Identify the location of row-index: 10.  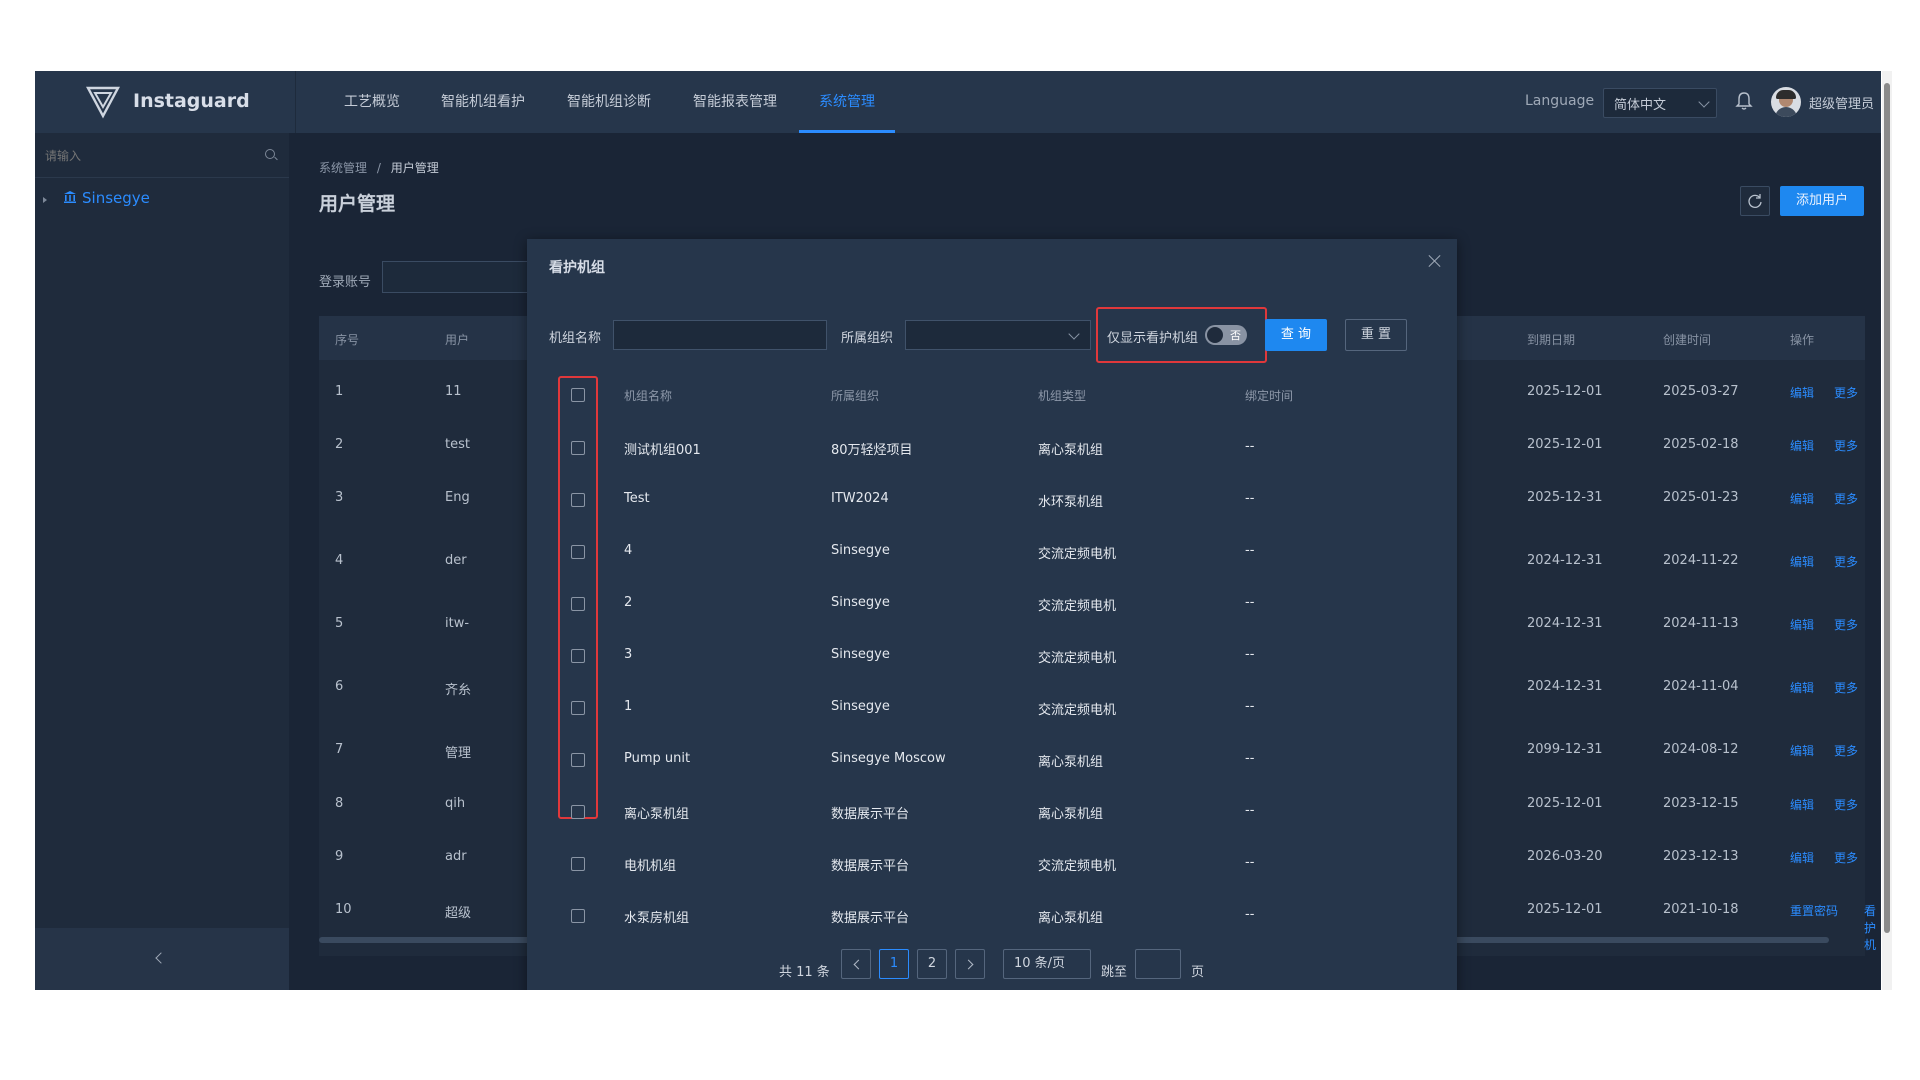
(343, 909).